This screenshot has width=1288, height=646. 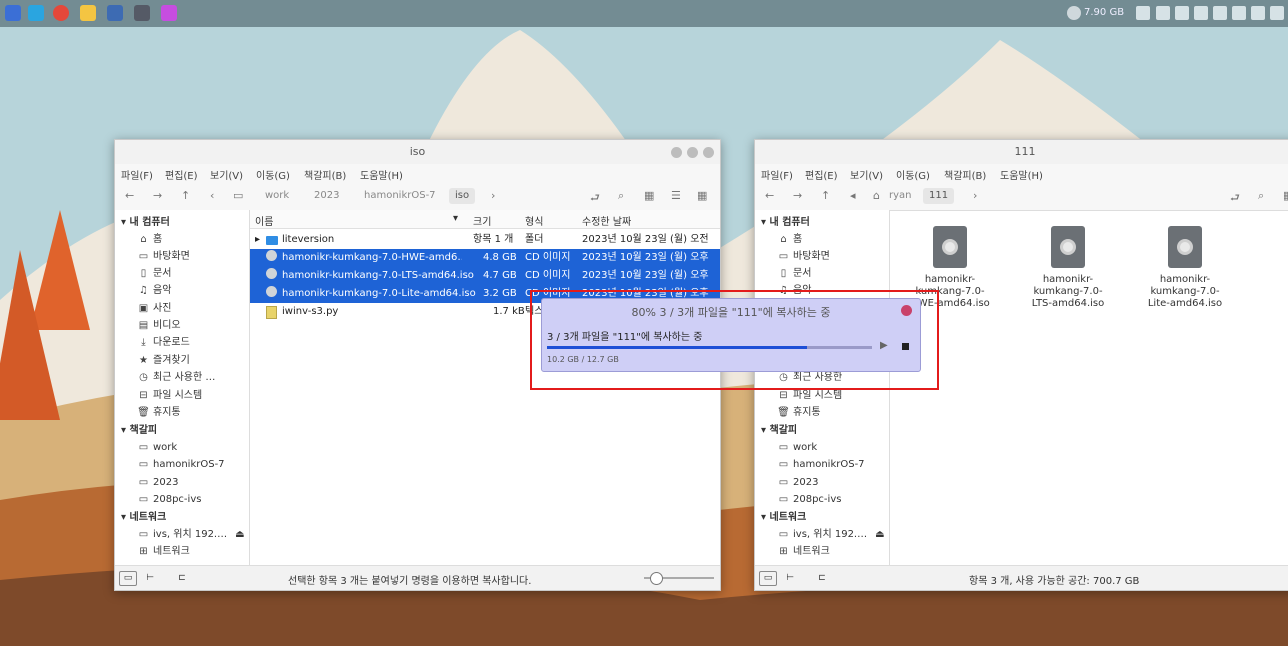 I want to click on column-header-name: 이름, so click(x=264, y=220).